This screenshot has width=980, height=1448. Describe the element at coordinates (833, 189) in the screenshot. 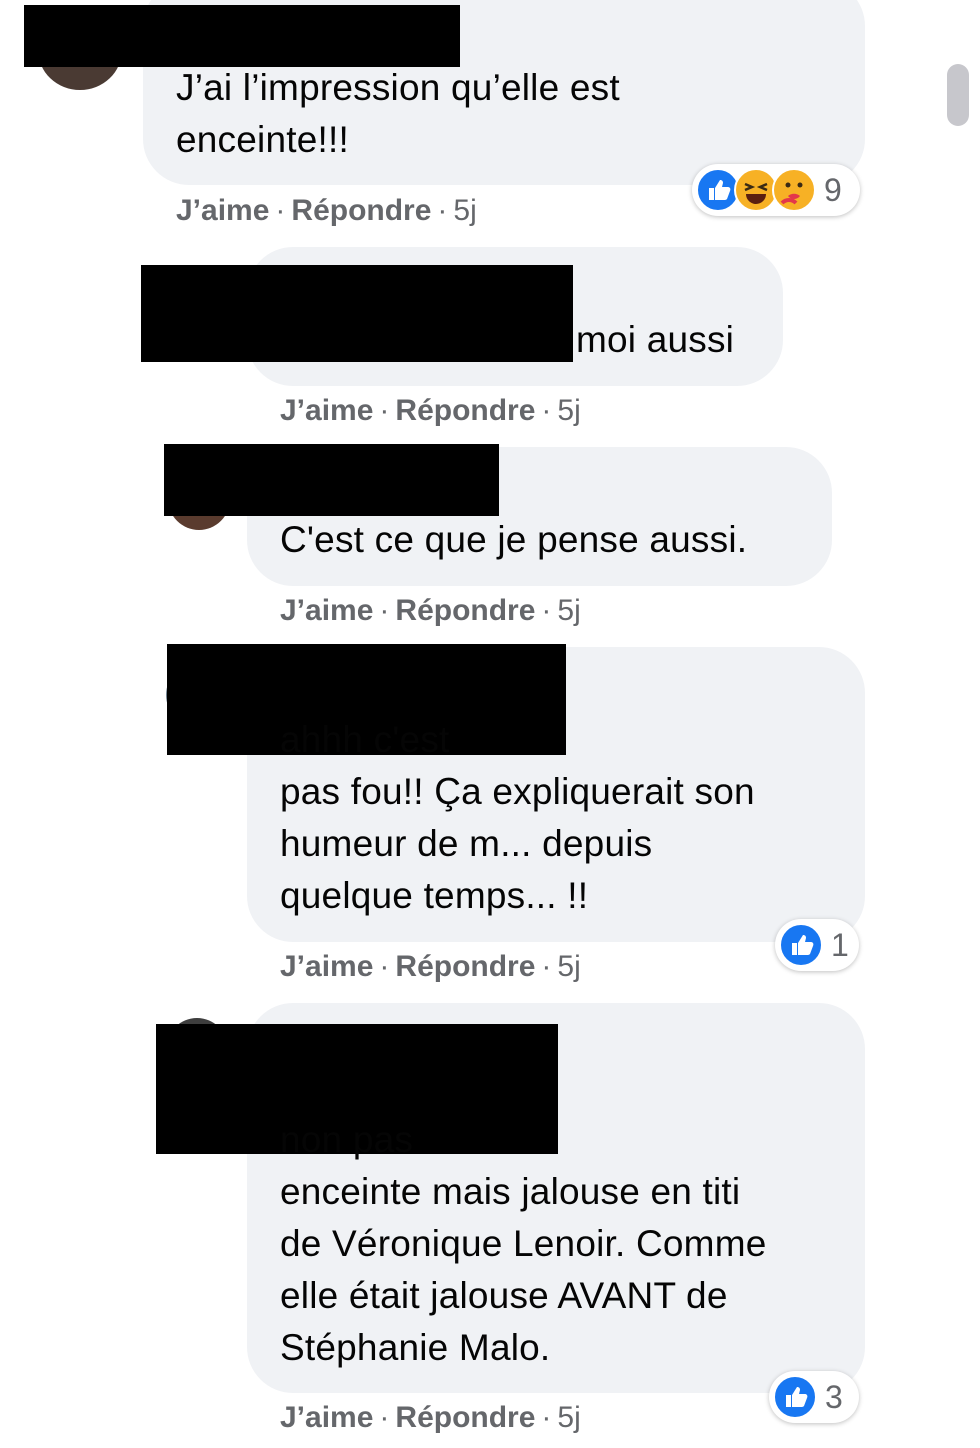

I see `reaction-count: 9` at that location.